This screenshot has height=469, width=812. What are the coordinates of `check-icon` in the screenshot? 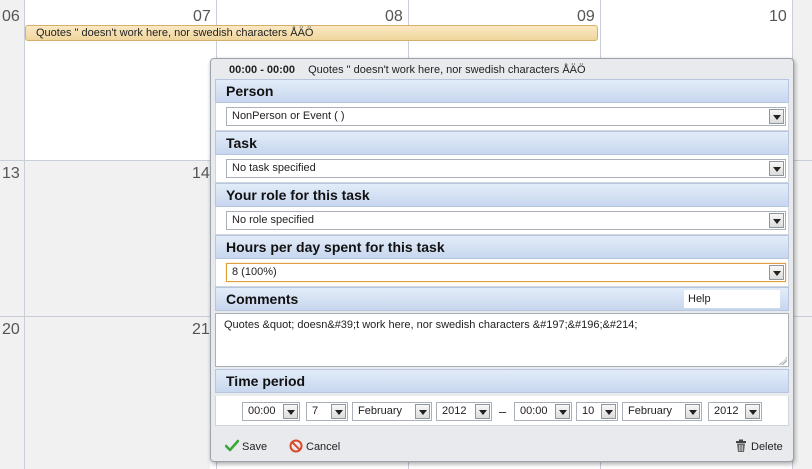 It's located at (232, 445).